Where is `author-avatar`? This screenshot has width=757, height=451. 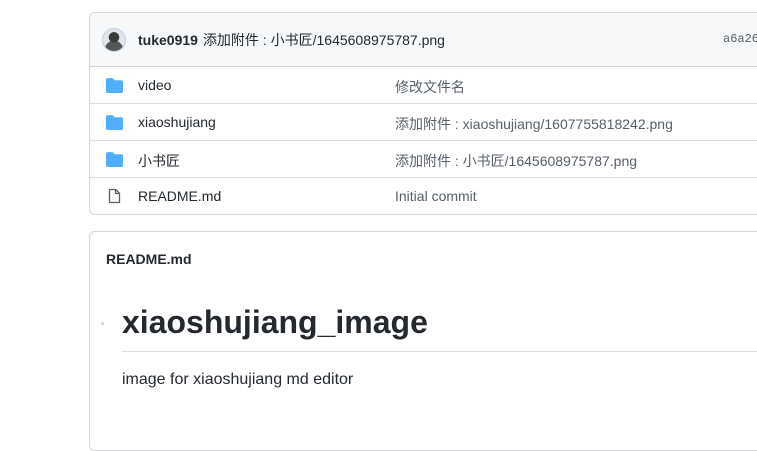 author-avatar is located at coordinates (114, 39).